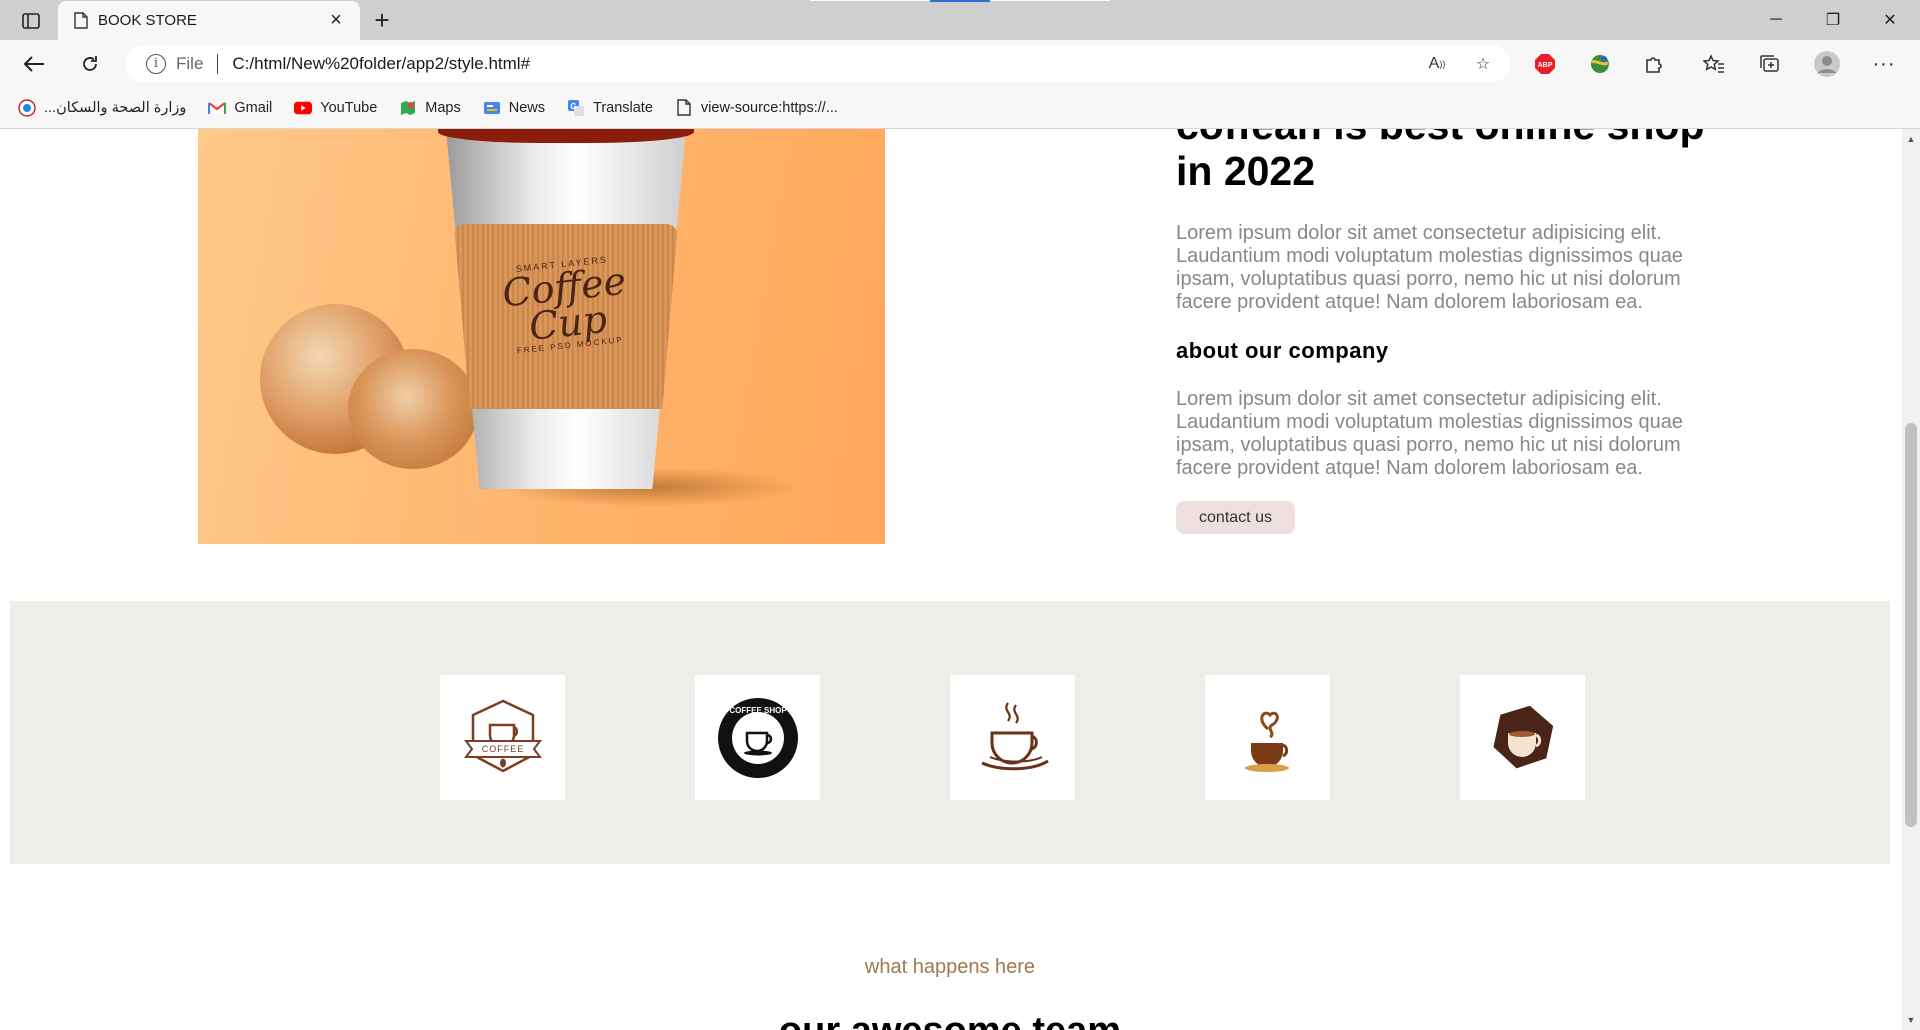  What do you see at coordinates (526, 107) in the screenshot?
I see `bookmark-label: News` at bounding box center [526, 107].